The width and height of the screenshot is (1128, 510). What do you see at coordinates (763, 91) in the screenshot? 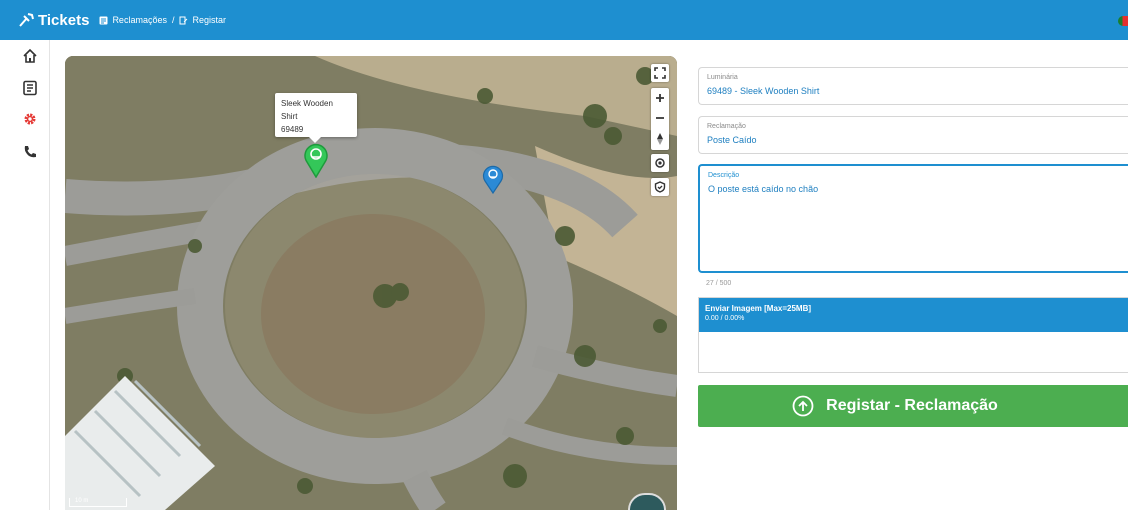
I see `luminaria-value: 69489 - Sleek Wooden Shirt` at bounding box center [763, 91].